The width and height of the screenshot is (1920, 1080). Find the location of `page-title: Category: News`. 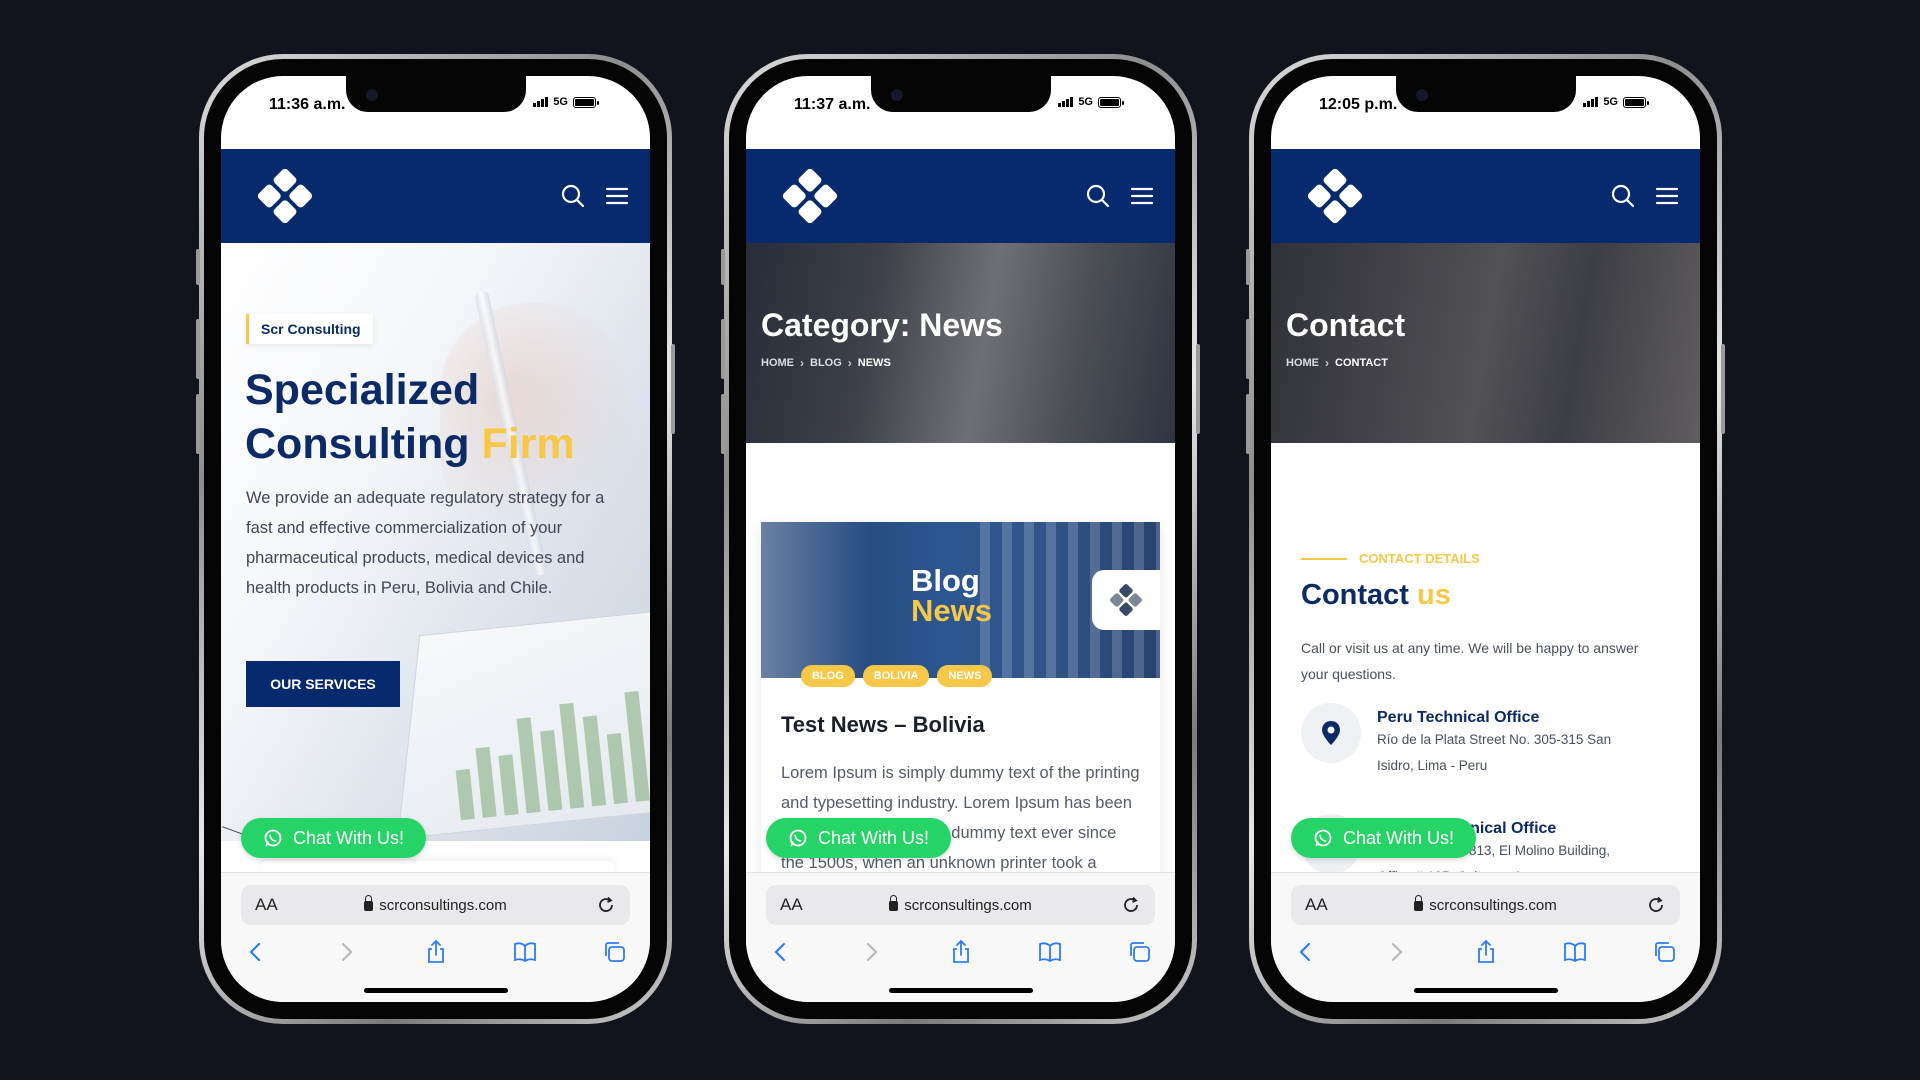

page-title: Category: News is located at coordinates (882, 325).